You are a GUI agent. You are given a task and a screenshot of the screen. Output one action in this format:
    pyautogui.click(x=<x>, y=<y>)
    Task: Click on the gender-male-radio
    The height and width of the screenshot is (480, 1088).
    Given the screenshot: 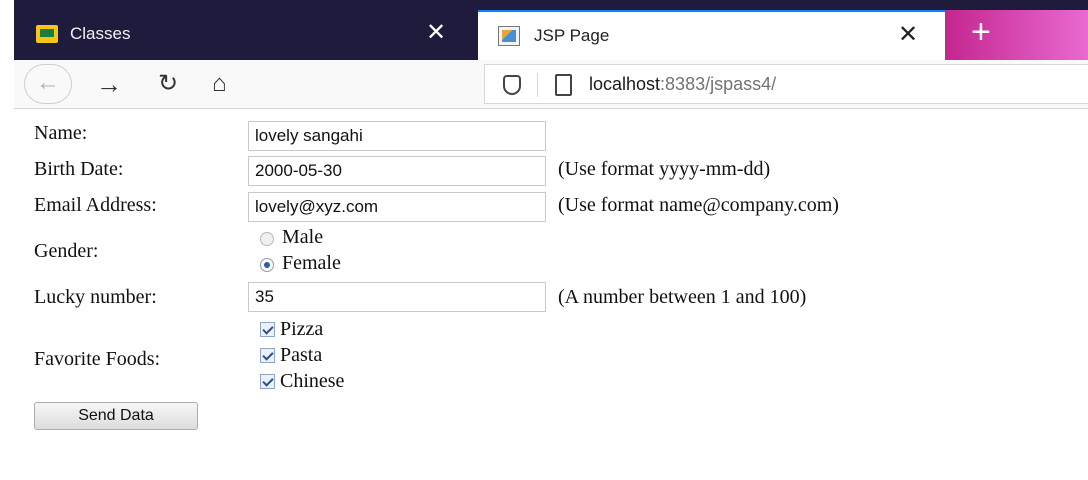 What is the action you would take?
    pyautogui.click(x=267, y=239)
    